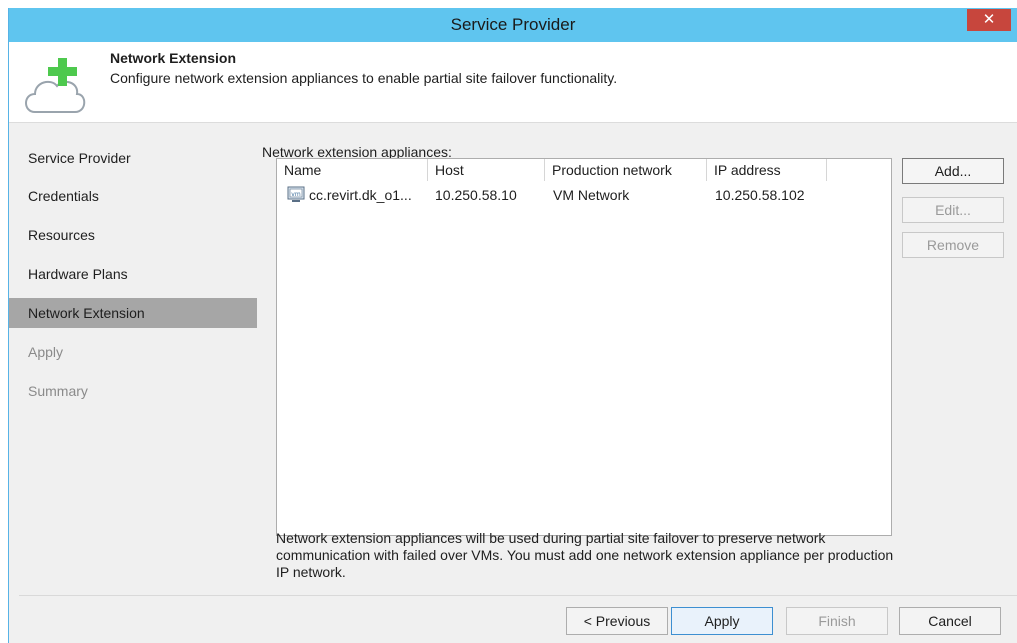 The image size is (1017, 643). What do you see at coordinates (352, 170) in the screenshot?
I see `column-header-name: Name` at bounding box center [352, 170].